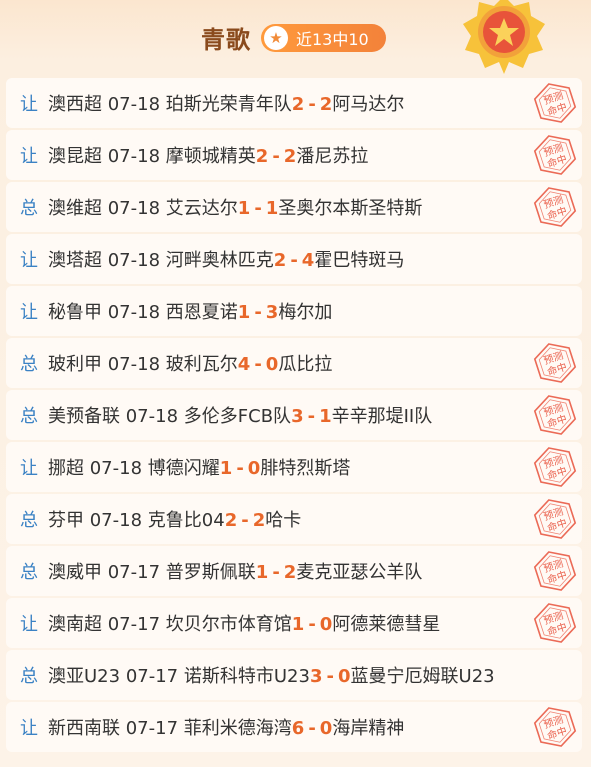 This screenshot has height=767, width=591. What do you see at coordinates (305, 468) in the screenshot?
I see `away-team: 腓特烈斯塔` at bounding box center [305, 468].